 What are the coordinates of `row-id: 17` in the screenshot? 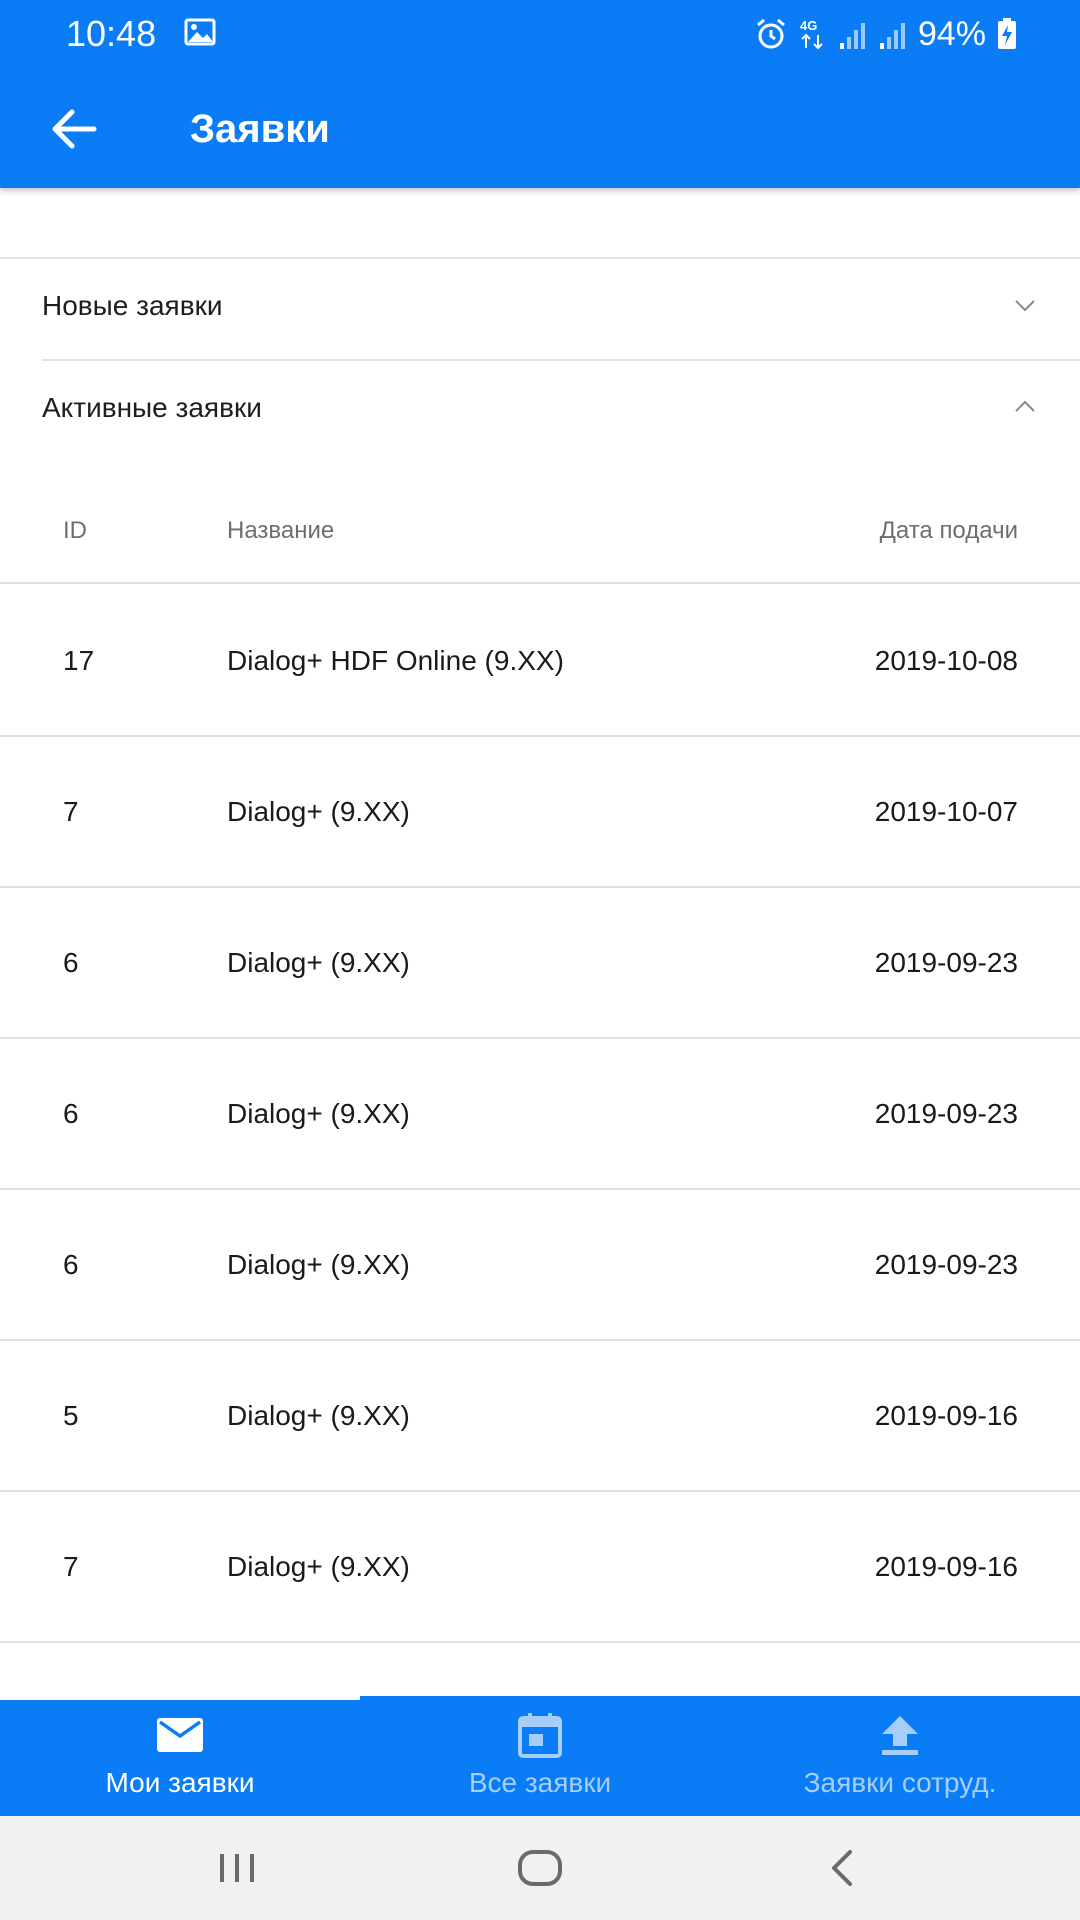 It's located at (79, 660).